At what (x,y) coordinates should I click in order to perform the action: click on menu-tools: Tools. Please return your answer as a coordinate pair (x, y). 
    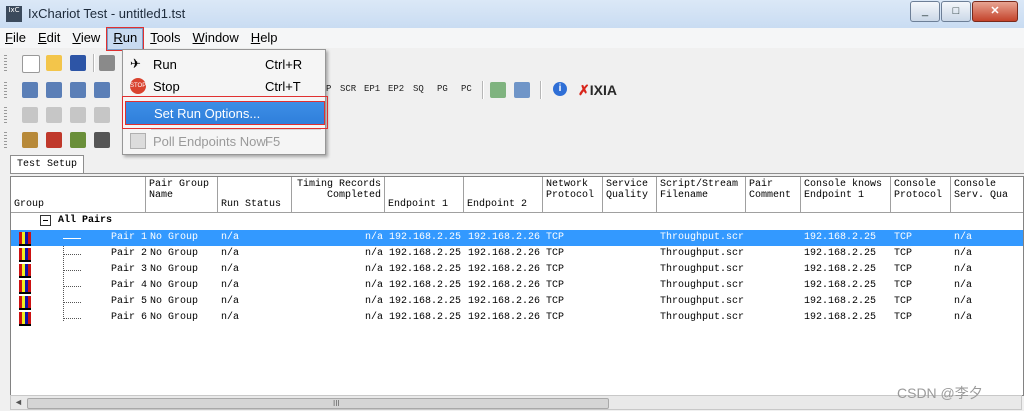
    Looking at the image, I should click on (165, 38).